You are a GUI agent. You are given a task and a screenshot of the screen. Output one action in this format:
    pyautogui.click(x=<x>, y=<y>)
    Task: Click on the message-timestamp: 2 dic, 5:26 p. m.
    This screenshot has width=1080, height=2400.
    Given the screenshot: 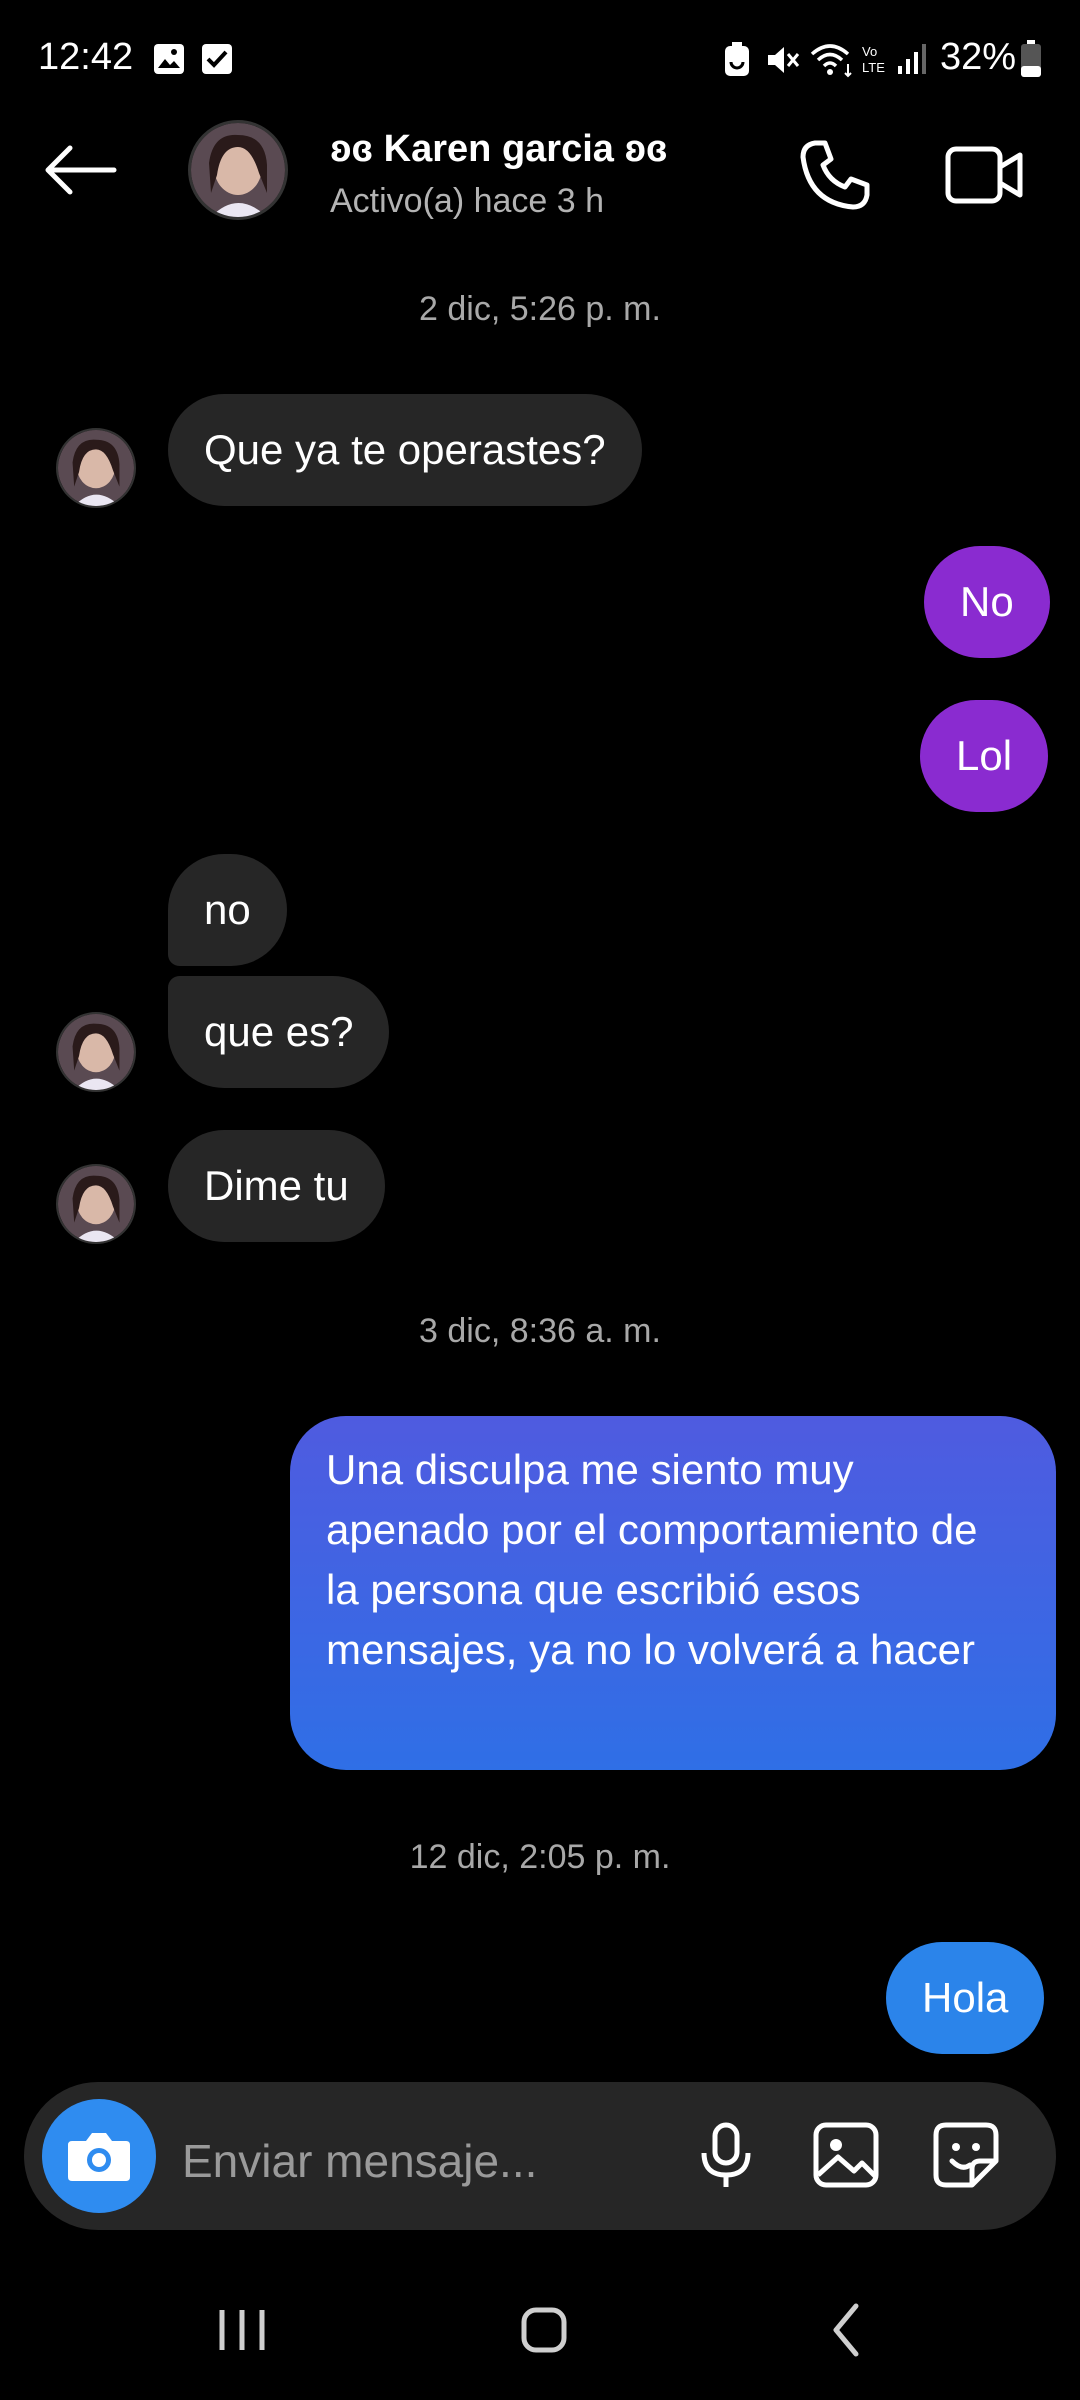 What is the action you would take?
    pyautogui.click(x=540, y=309)
    